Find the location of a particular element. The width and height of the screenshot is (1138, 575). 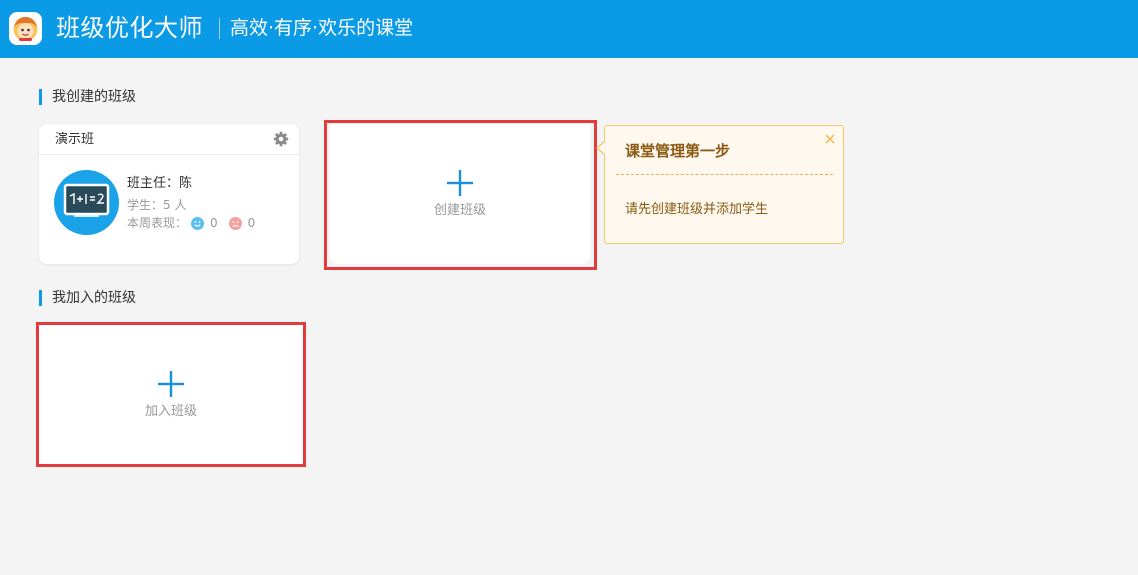

class-card: 演示班 班主任：陈 学生：5 人 本周表现： 0 0 is located at coordinates (169, 194).